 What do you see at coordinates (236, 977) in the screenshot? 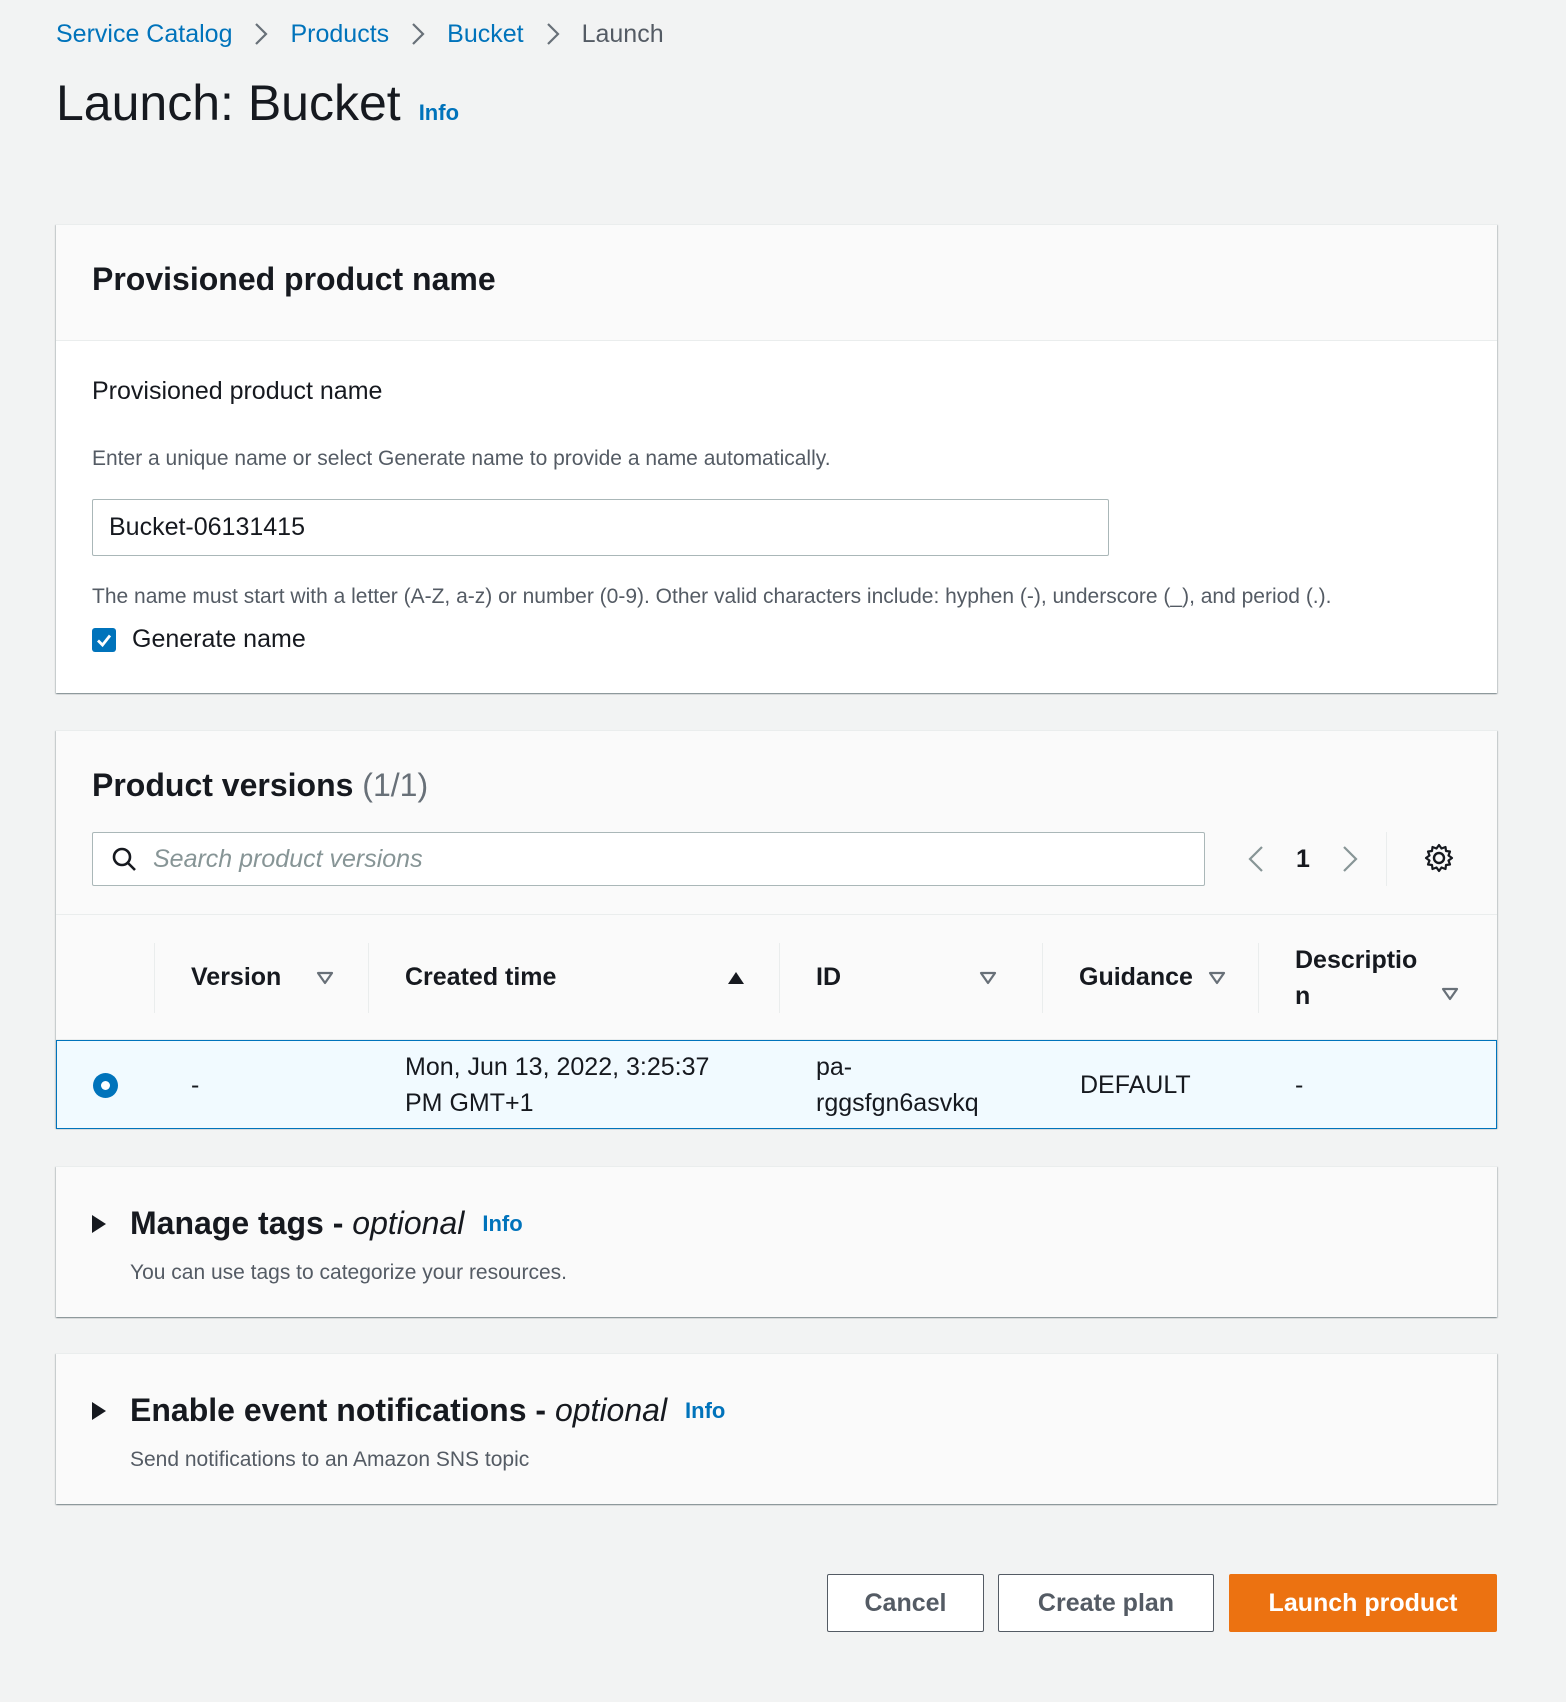
I see `column-label: Version` at bounding box center [236, 977].